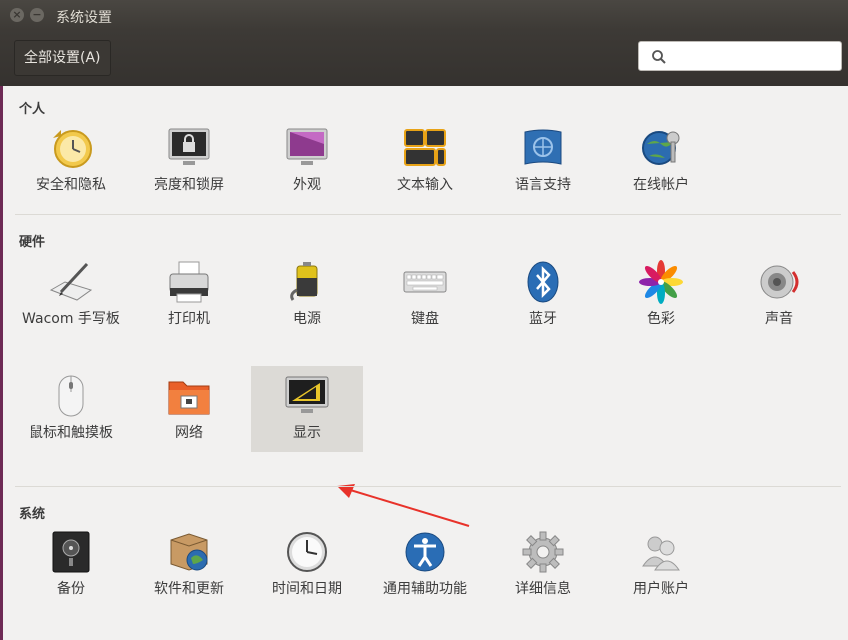 This screenshot has width=848, height=640. Describe the element at coordinates (189, 169) in the screenshot. I see `item-brightness-lock: 亮度和锁屏` at that location.